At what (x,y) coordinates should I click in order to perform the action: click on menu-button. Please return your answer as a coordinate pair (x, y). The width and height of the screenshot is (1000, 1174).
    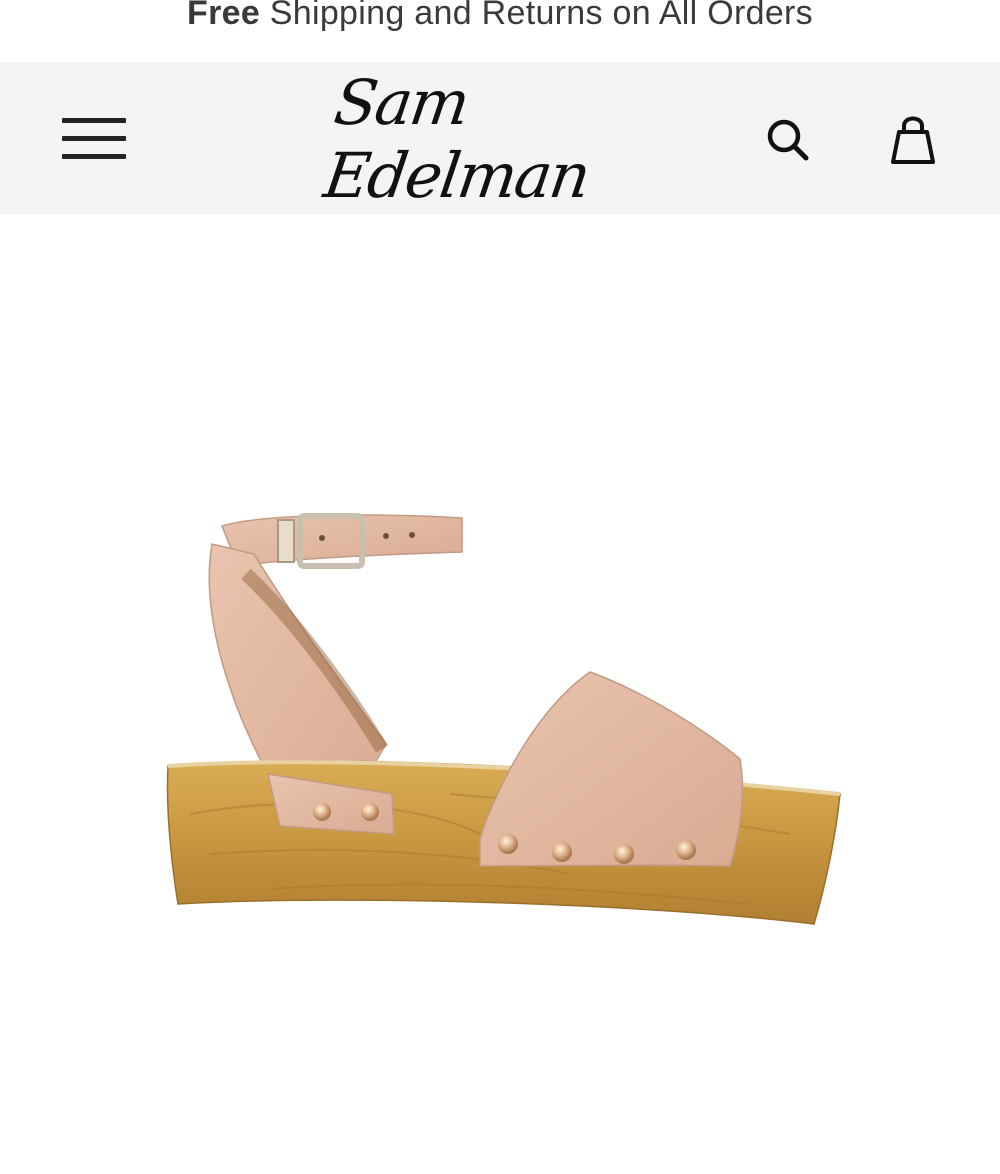
    Looking at the image, I should click on (94, 138).